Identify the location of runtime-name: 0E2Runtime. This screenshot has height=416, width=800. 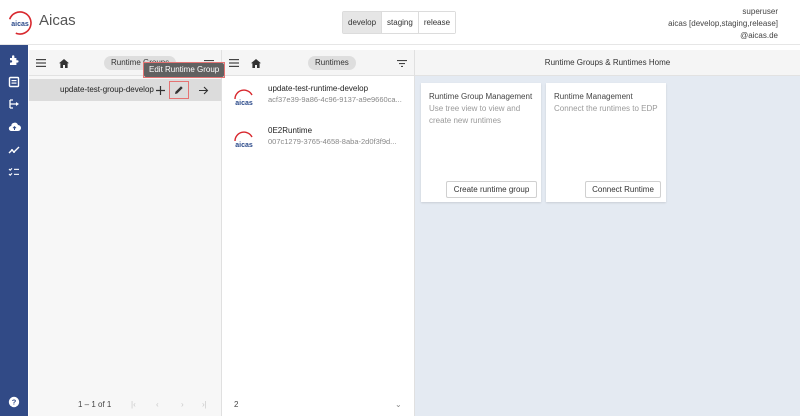
(290, 130).